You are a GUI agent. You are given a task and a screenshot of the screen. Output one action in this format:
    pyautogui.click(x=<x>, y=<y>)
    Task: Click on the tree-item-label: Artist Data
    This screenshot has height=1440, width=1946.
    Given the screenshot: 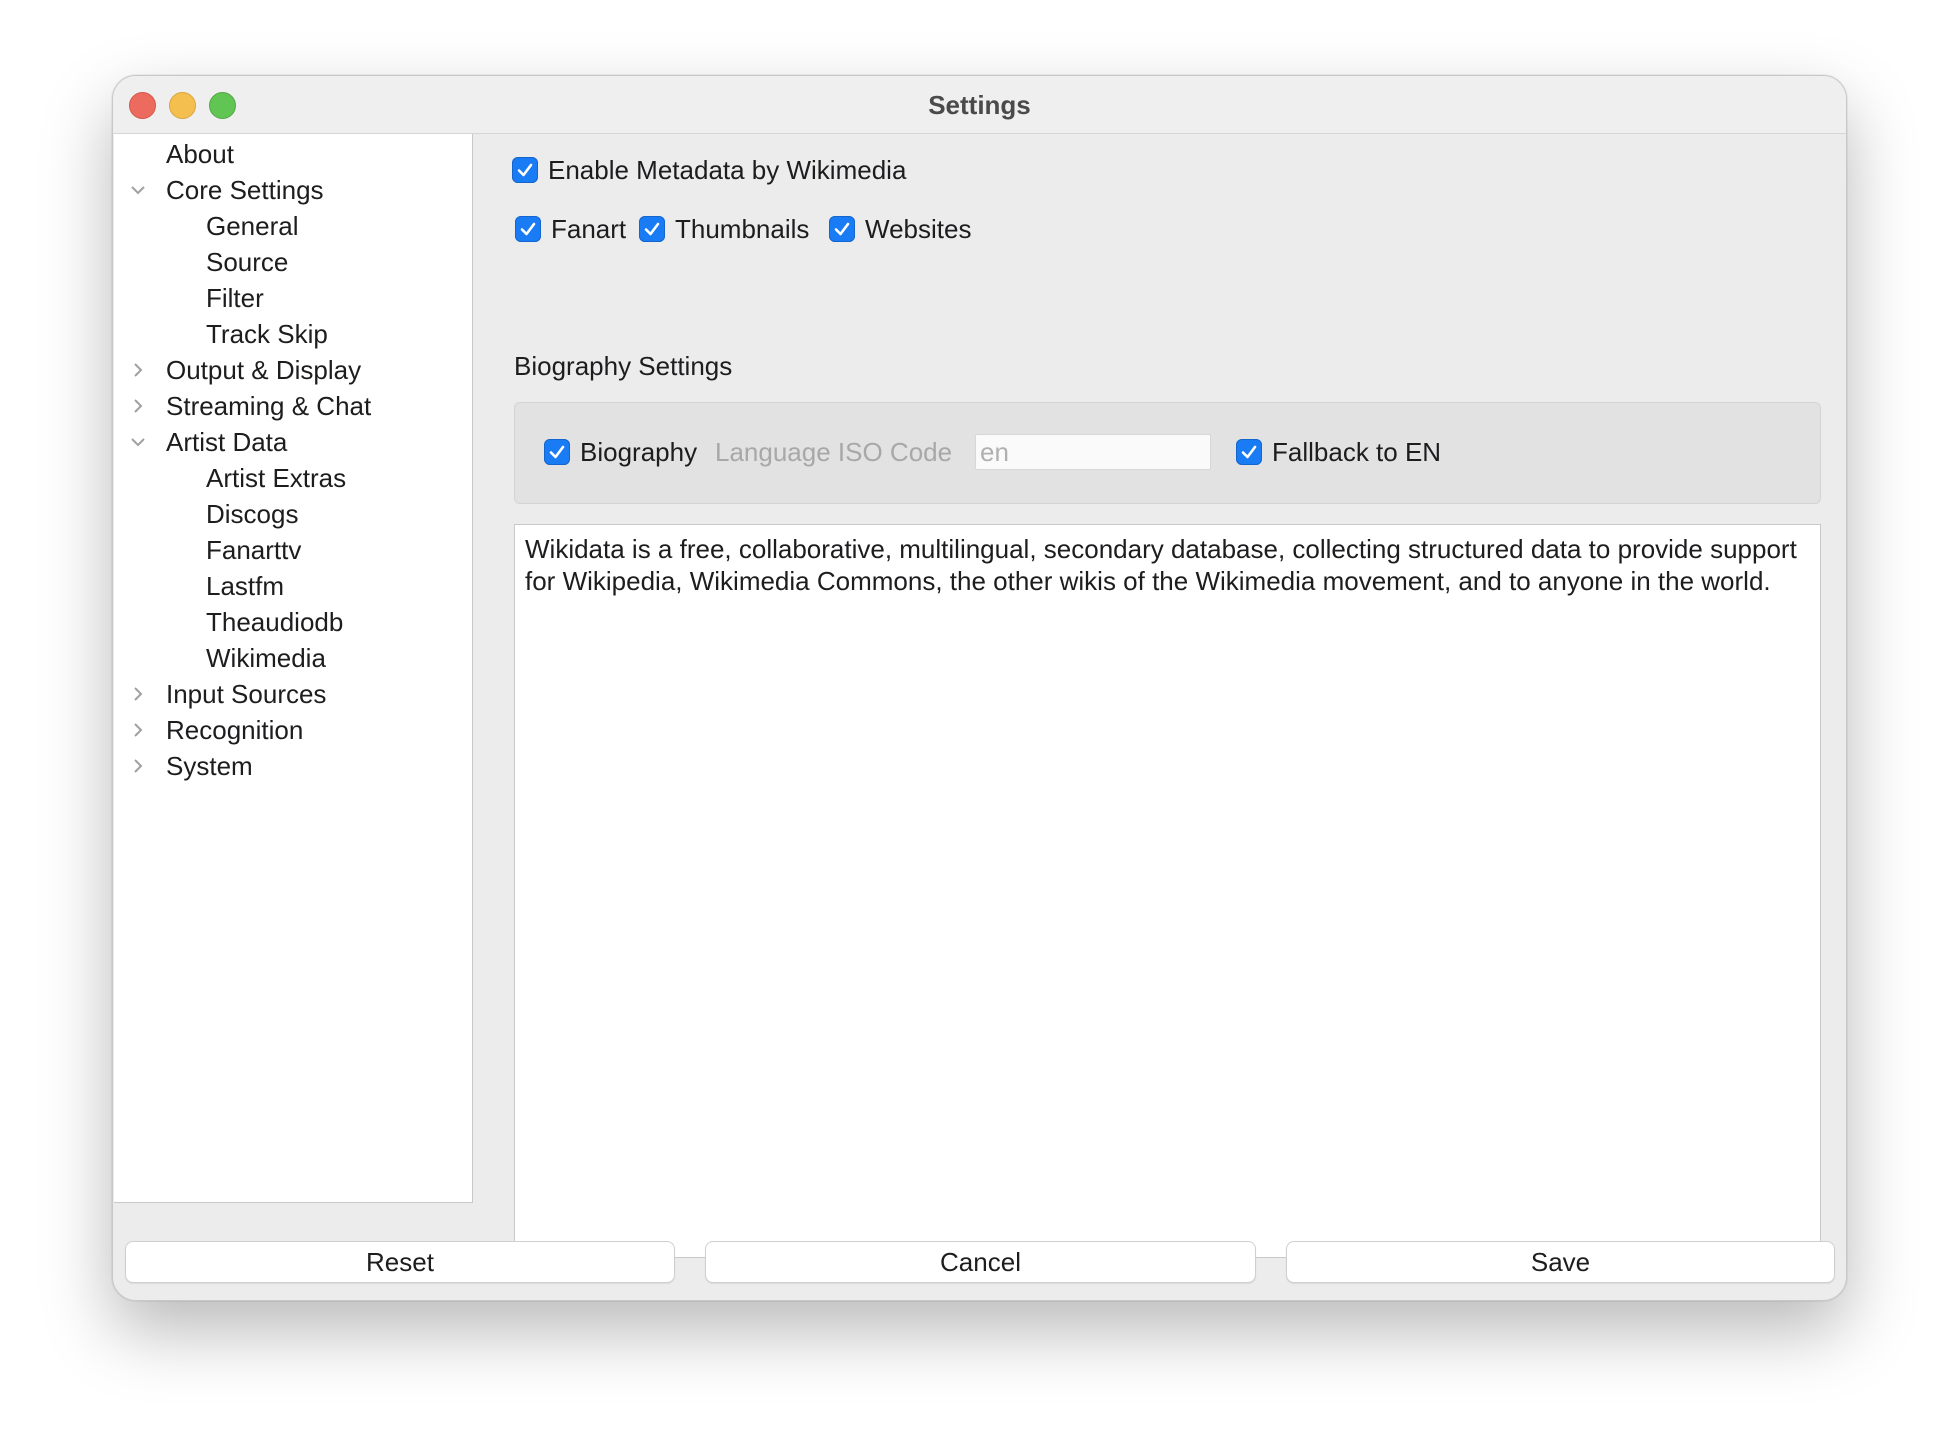 What is the action you would take?
    pyautogui.click(x=227, y=442)
    